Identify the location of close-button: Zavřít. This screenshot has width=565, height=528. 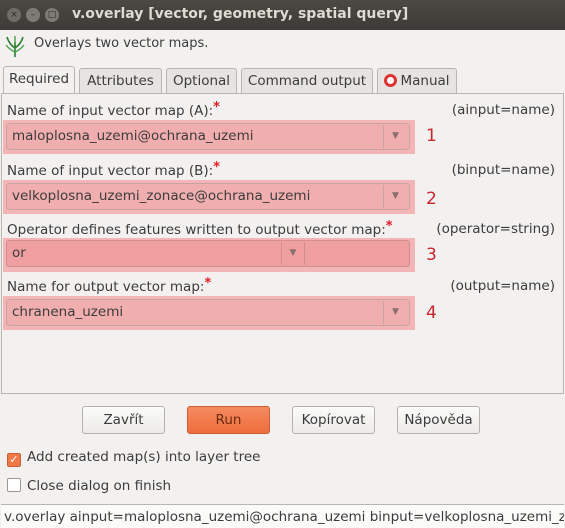
(123, 420).